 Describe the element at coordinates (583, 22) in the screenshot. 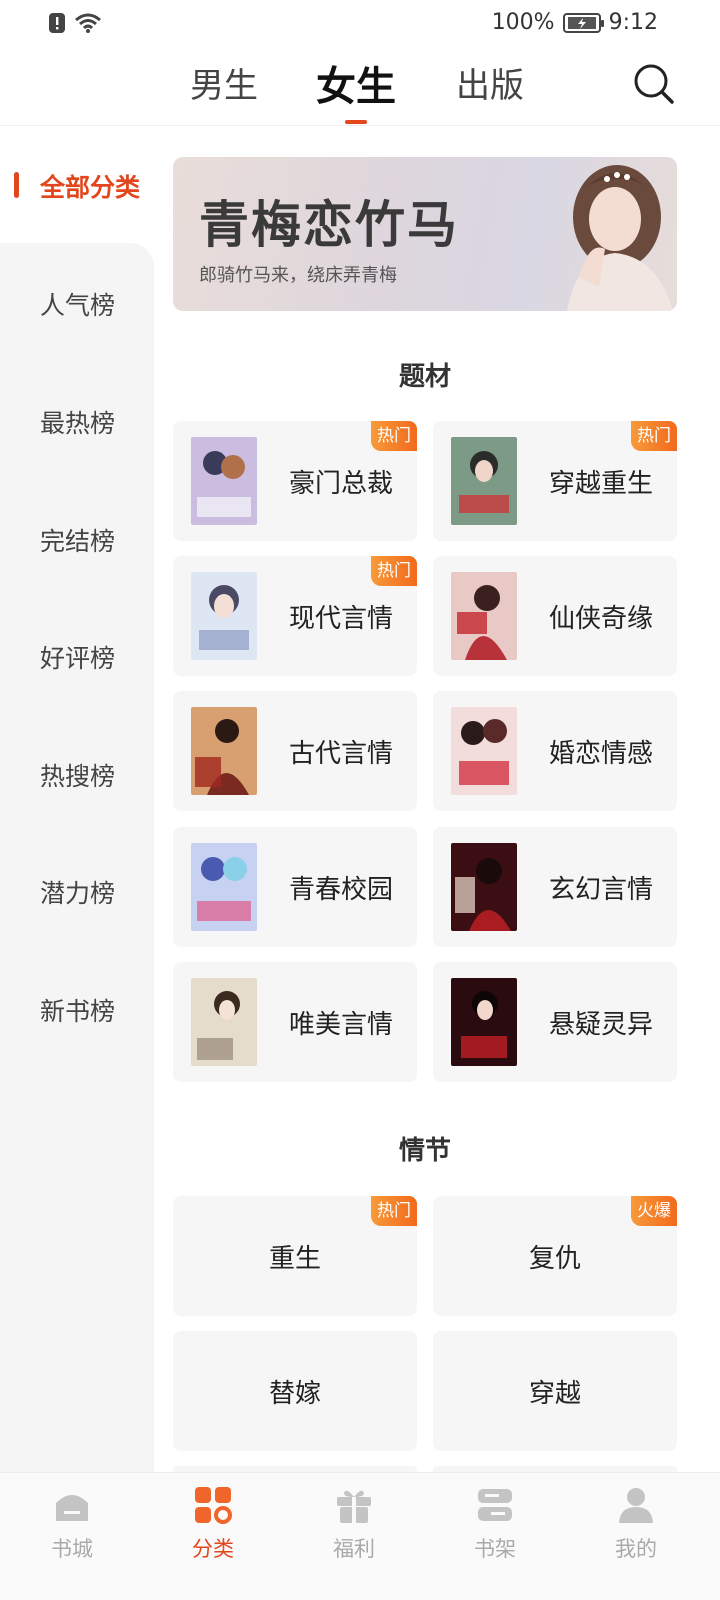

I see `battery-icon` at that location.